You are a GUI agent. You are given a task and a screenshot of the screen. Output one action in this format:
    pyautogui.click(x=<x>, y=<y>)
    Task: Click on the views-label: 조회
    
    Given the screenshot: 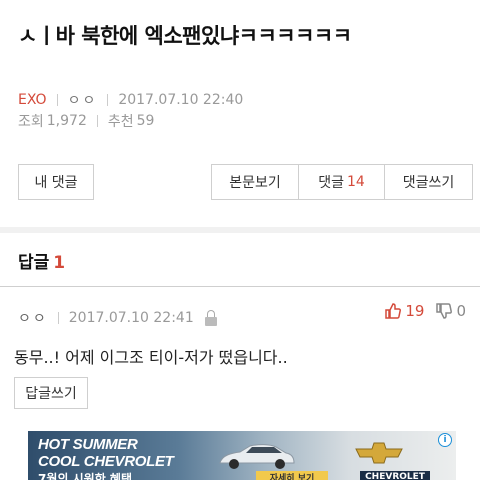 What is the action you would take?
    pyautogui.click(x=31, y=122)
    